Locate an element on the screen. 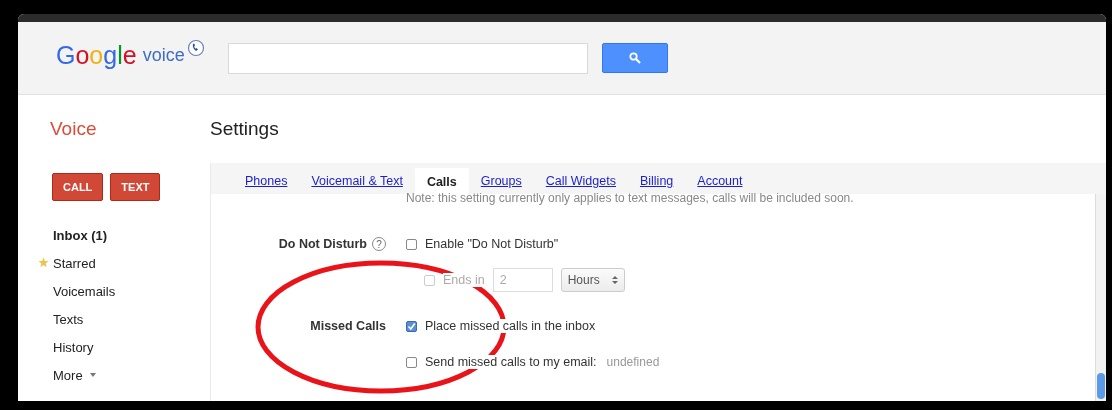 The width and height of the screenshot is (1112, 410). sidebar-item: More is located at coordinates (74, 375).